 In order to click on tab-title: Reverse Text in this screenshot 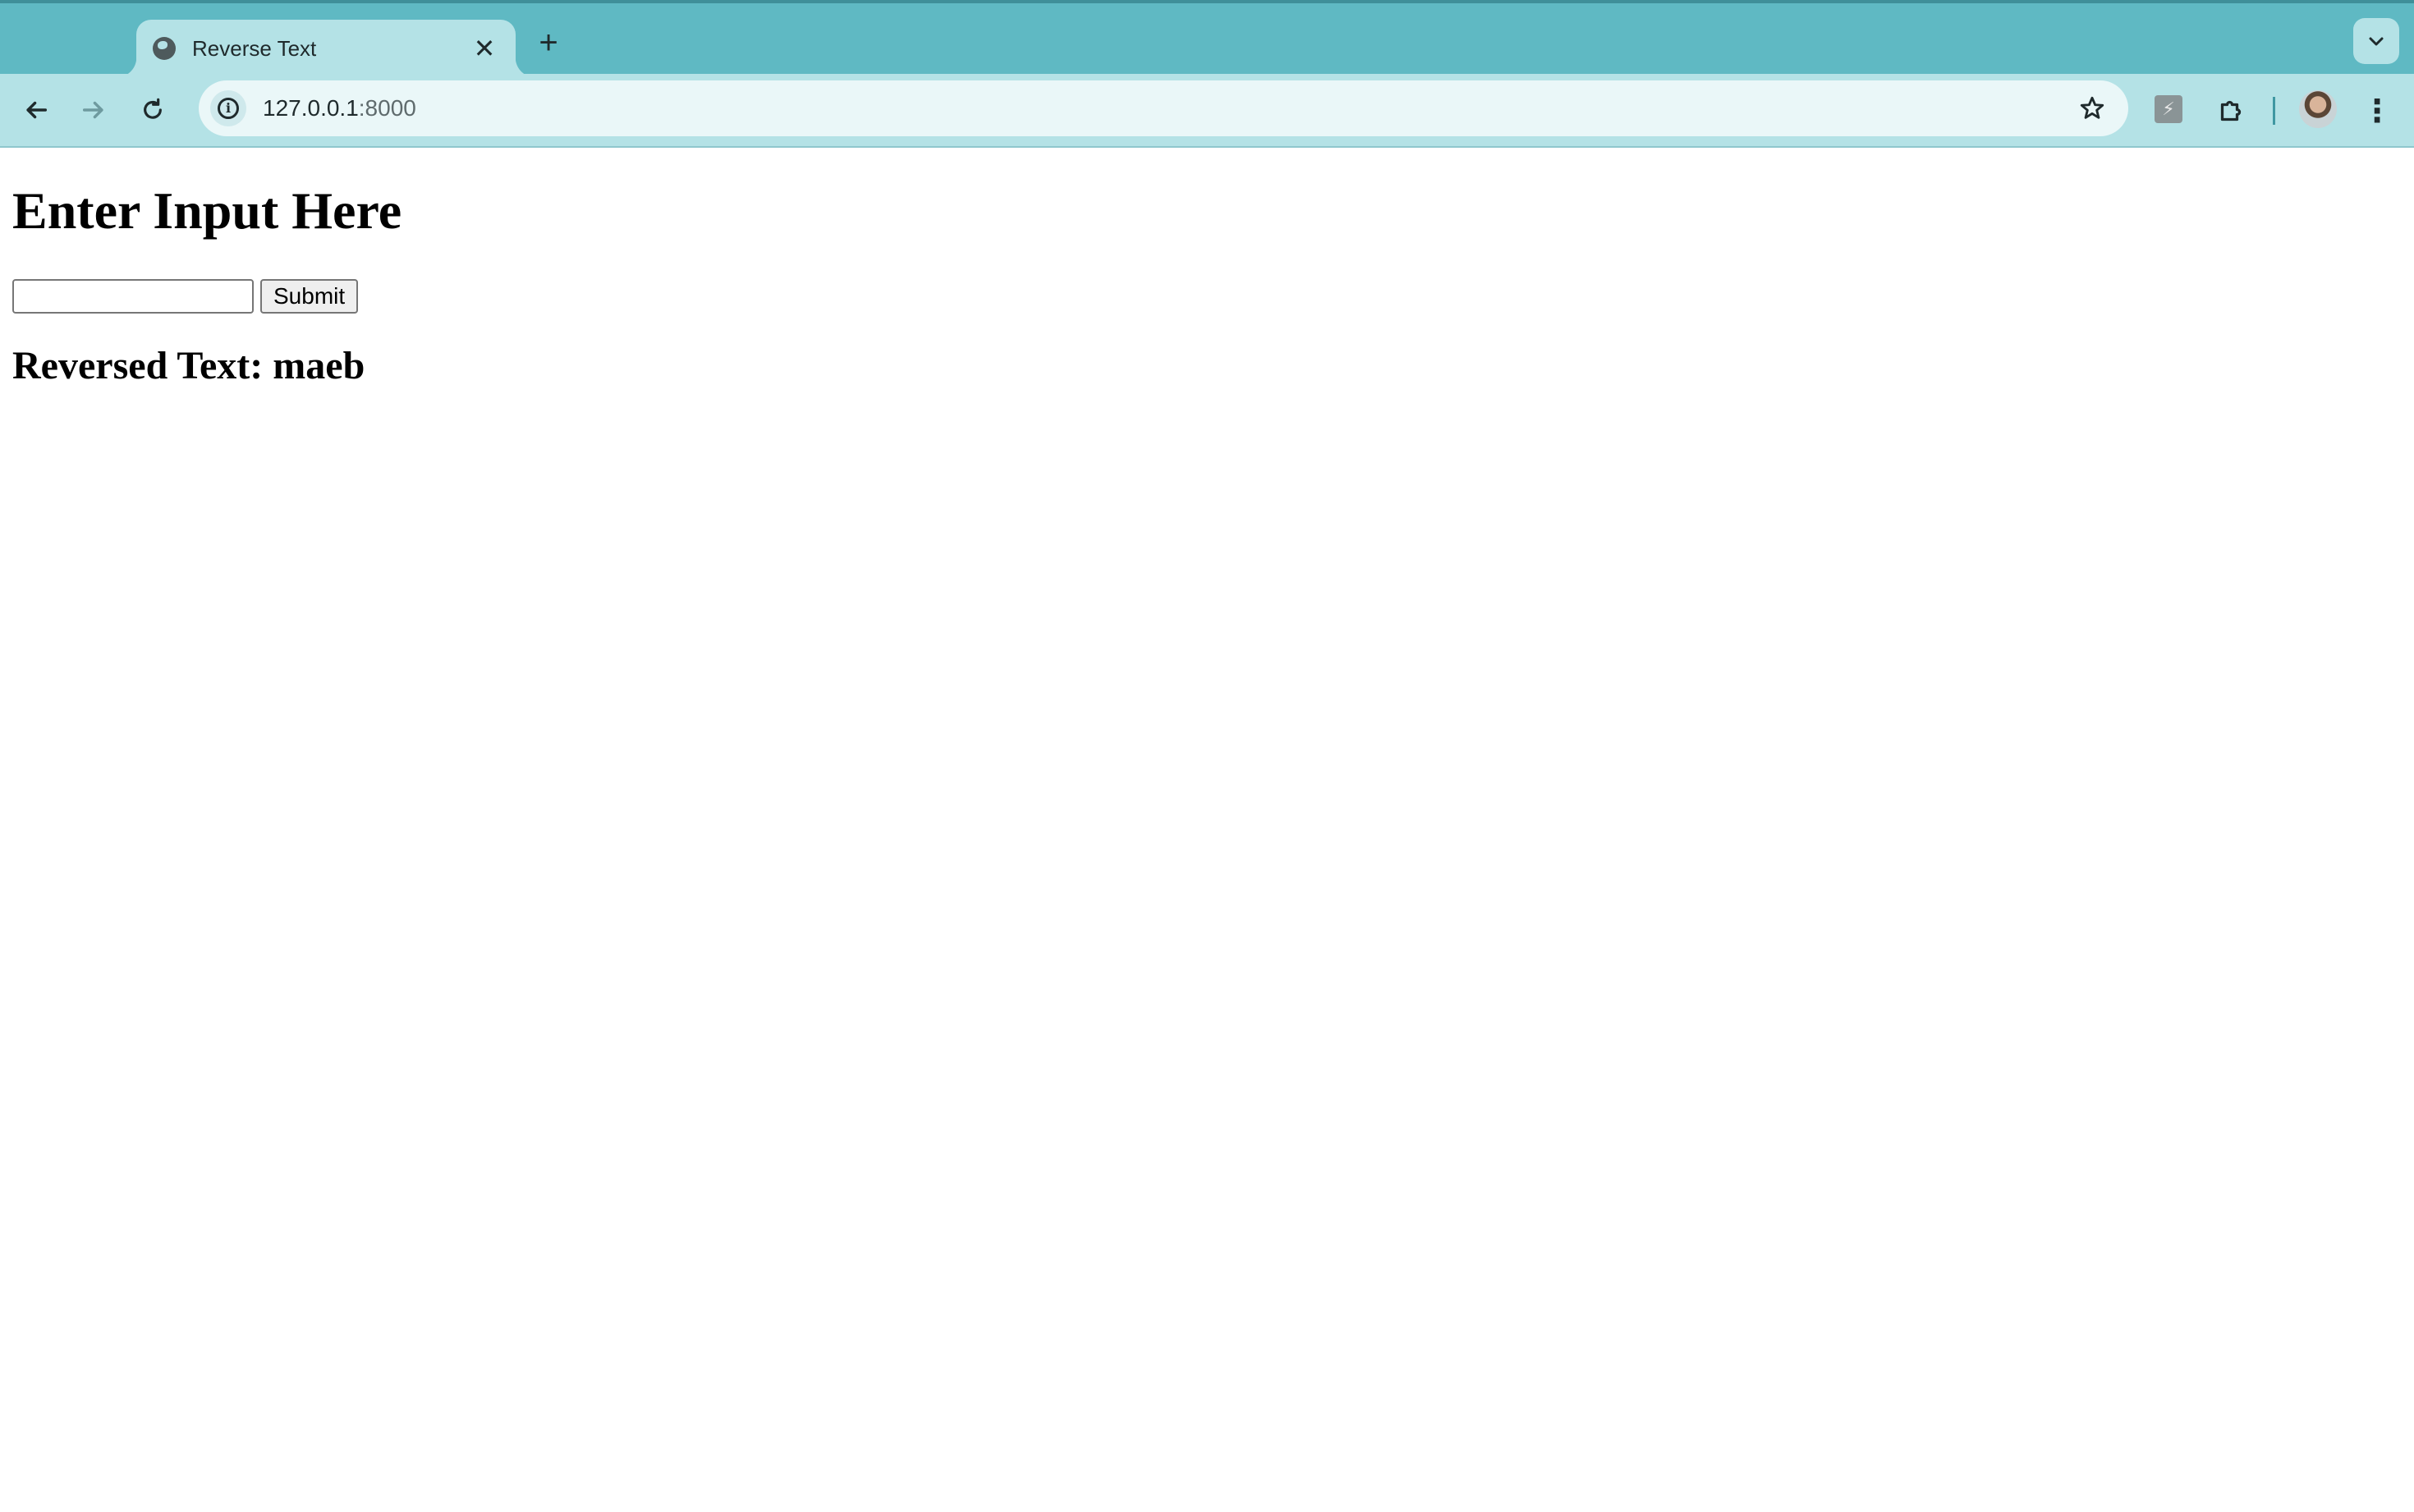, I will do `click(254, 48)`.